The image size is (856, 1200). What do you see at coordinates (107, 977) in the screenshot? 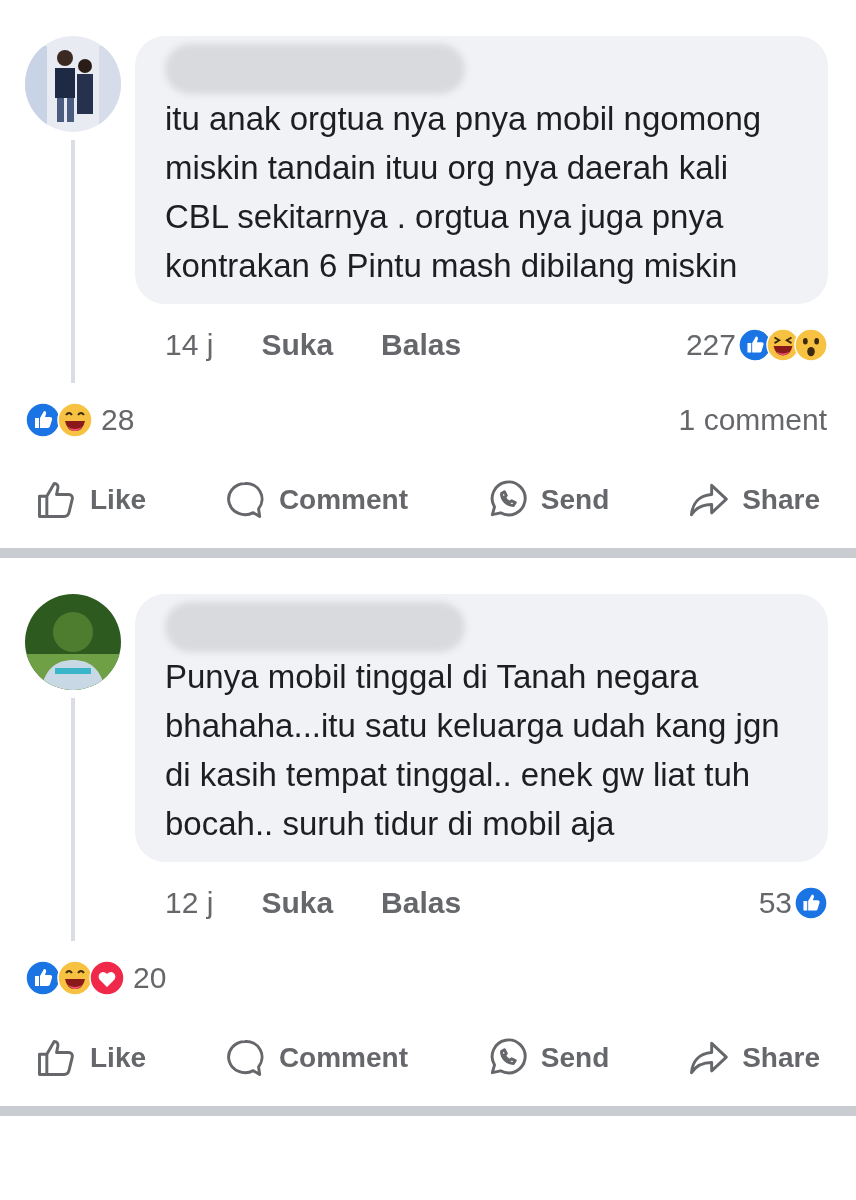
I see `heart-reaction-icon` at bounding box center [107, 977].